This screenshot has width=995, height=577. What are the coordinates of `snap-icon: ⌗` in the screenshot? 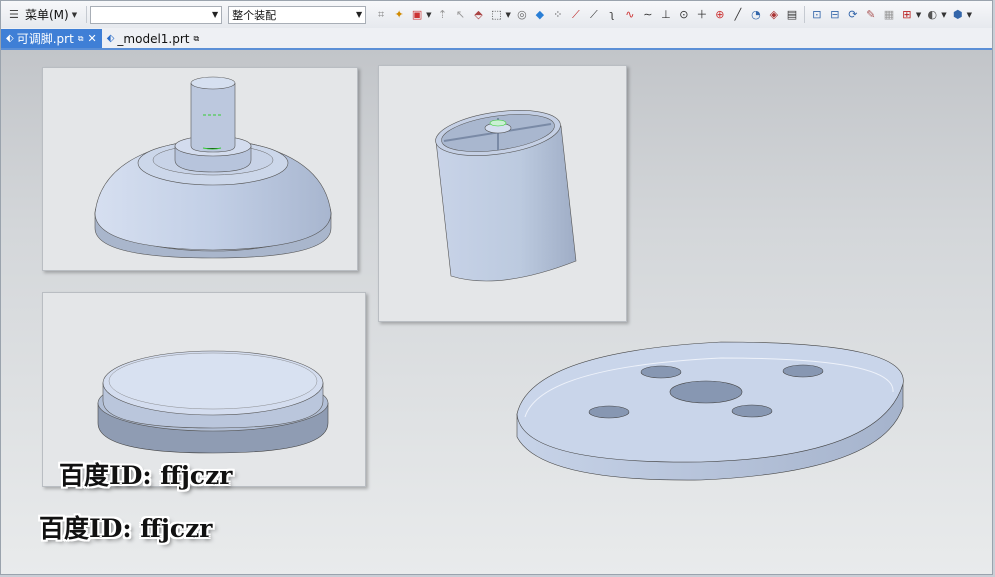 It's located at (381, 14).